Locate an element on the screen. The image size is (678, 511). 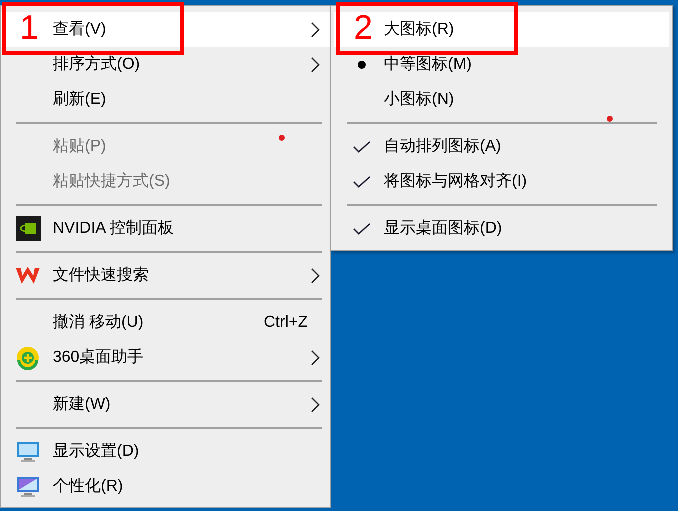
menu-item: 新建(W) is located at coordinates (165, 404).